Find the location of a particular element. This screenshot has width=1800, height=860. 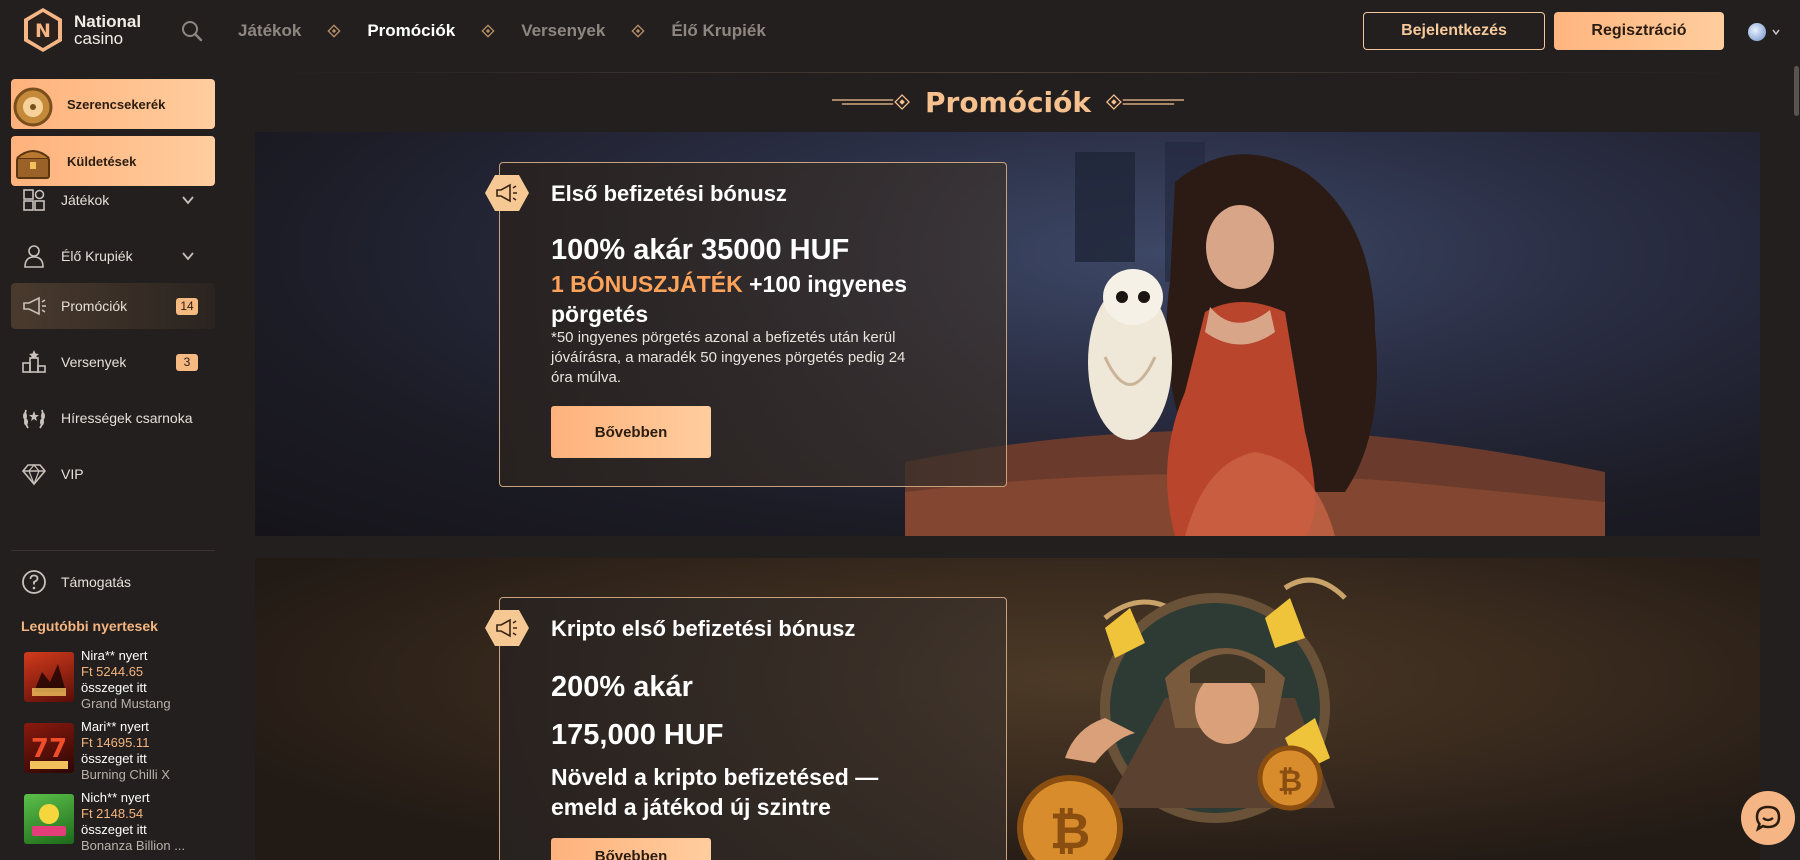

register-button: Regisztráció is located at coordinates (1639, 31).